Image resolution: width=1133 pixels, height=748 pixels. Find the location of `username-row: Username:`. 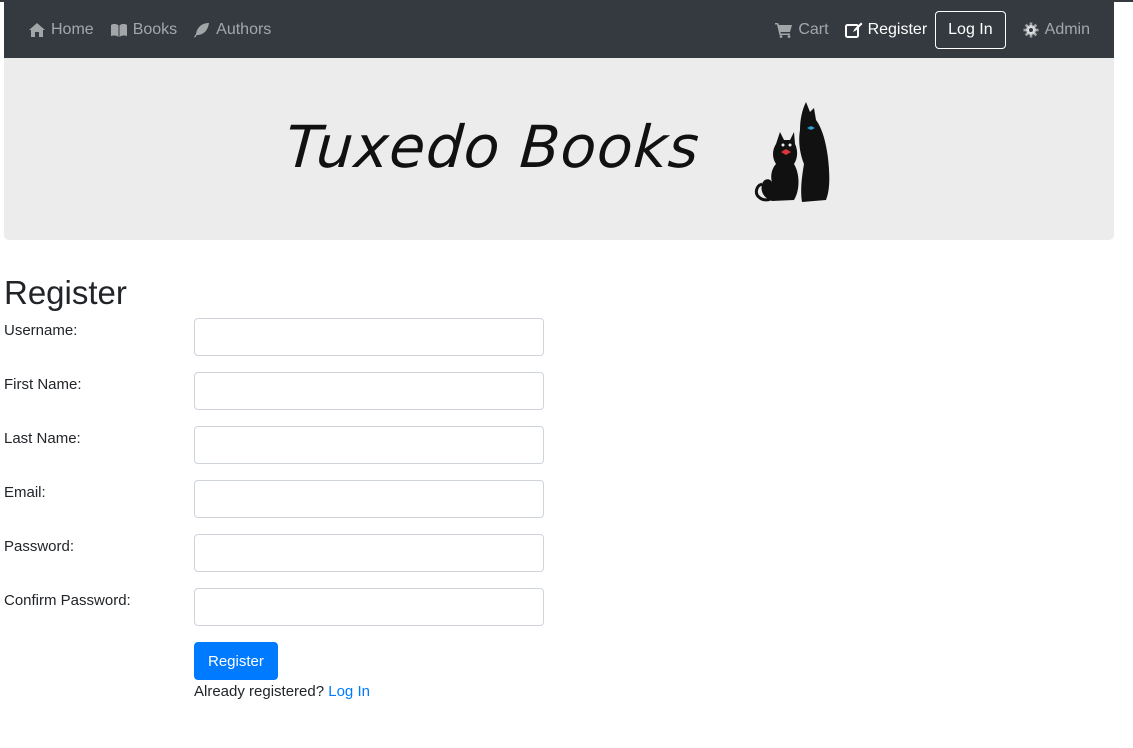

username-row: Username: is located at coordinates (274, 337).